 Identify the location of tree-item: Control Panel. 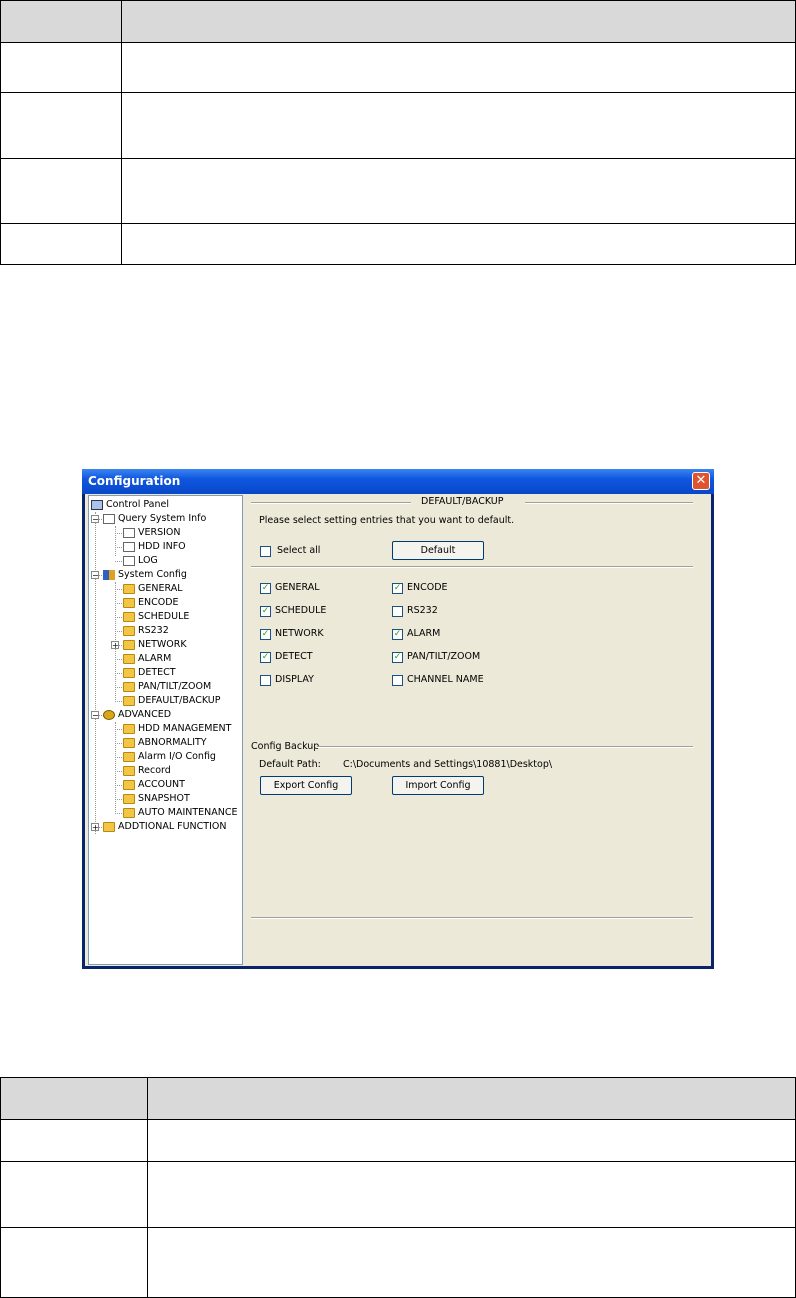
(130, 505).